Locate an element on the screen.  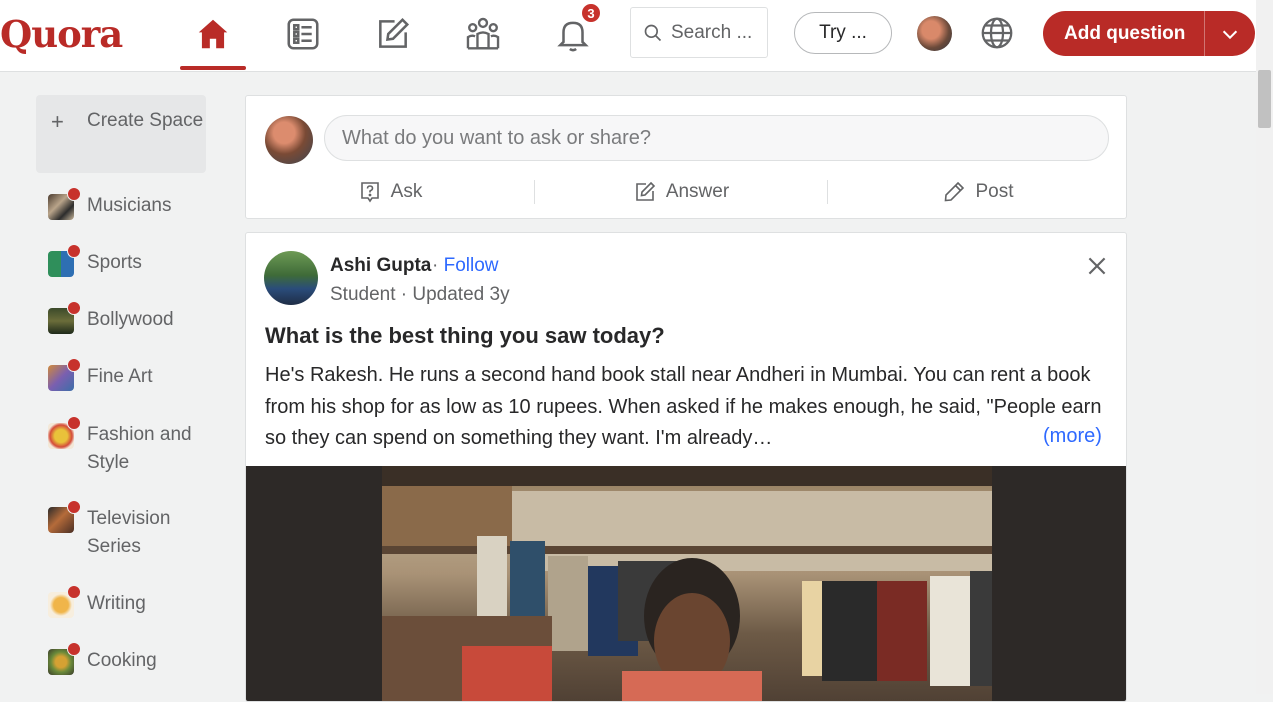
quora-logo: Quora is located at coordinates (61, 34).